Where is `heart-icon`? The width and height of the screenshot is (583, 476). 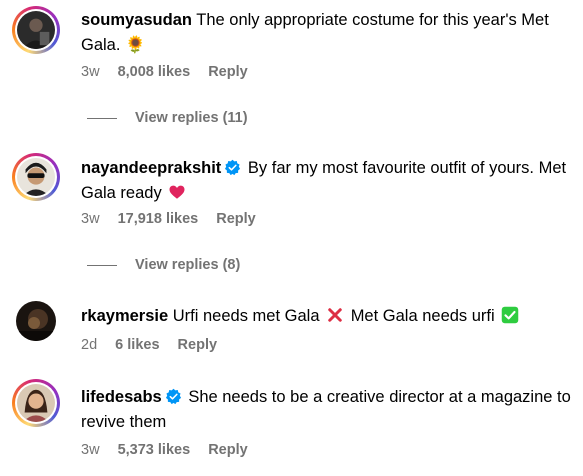
heart-icon is located at coordinates (177, 192).